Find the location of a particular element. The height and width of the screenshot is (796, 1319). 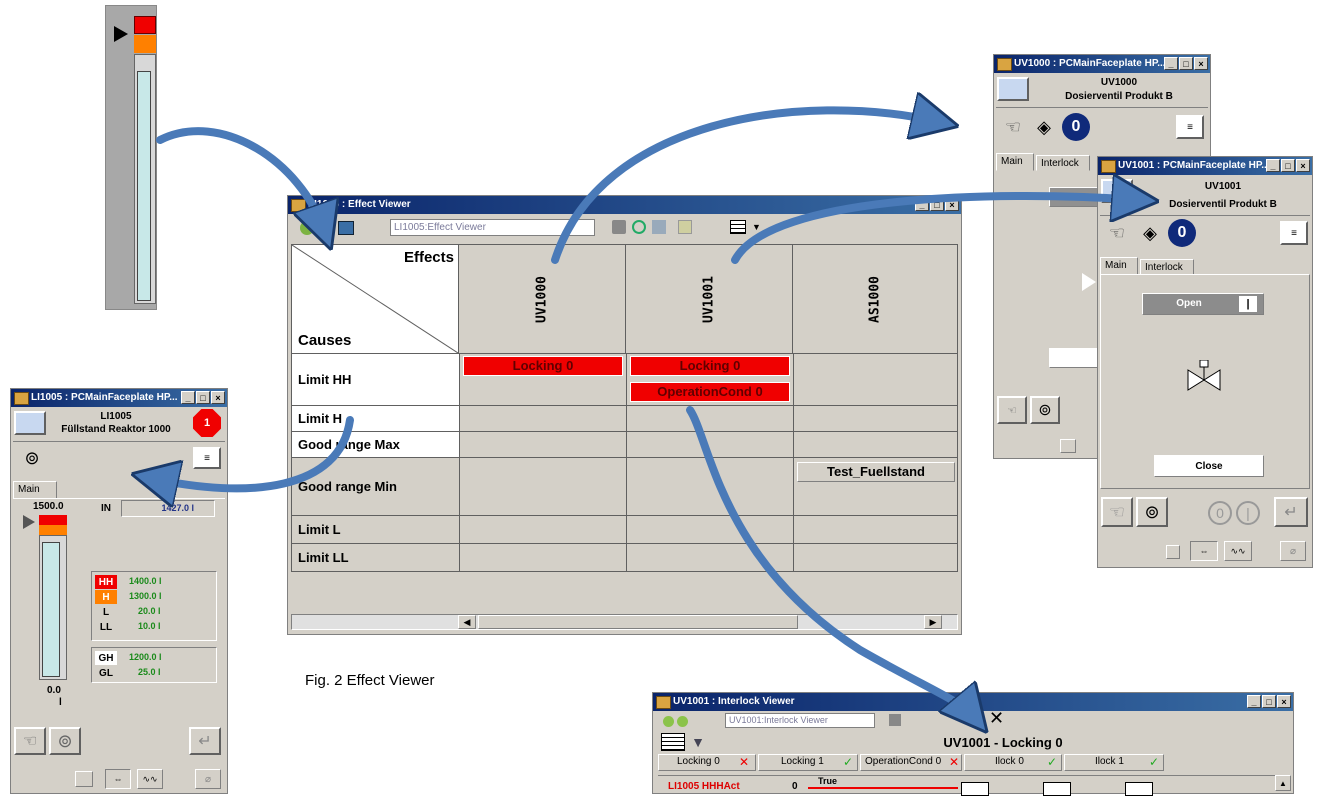

horizontal-scrollbar: ◀ ▶ is located at coordinates (624, 622).